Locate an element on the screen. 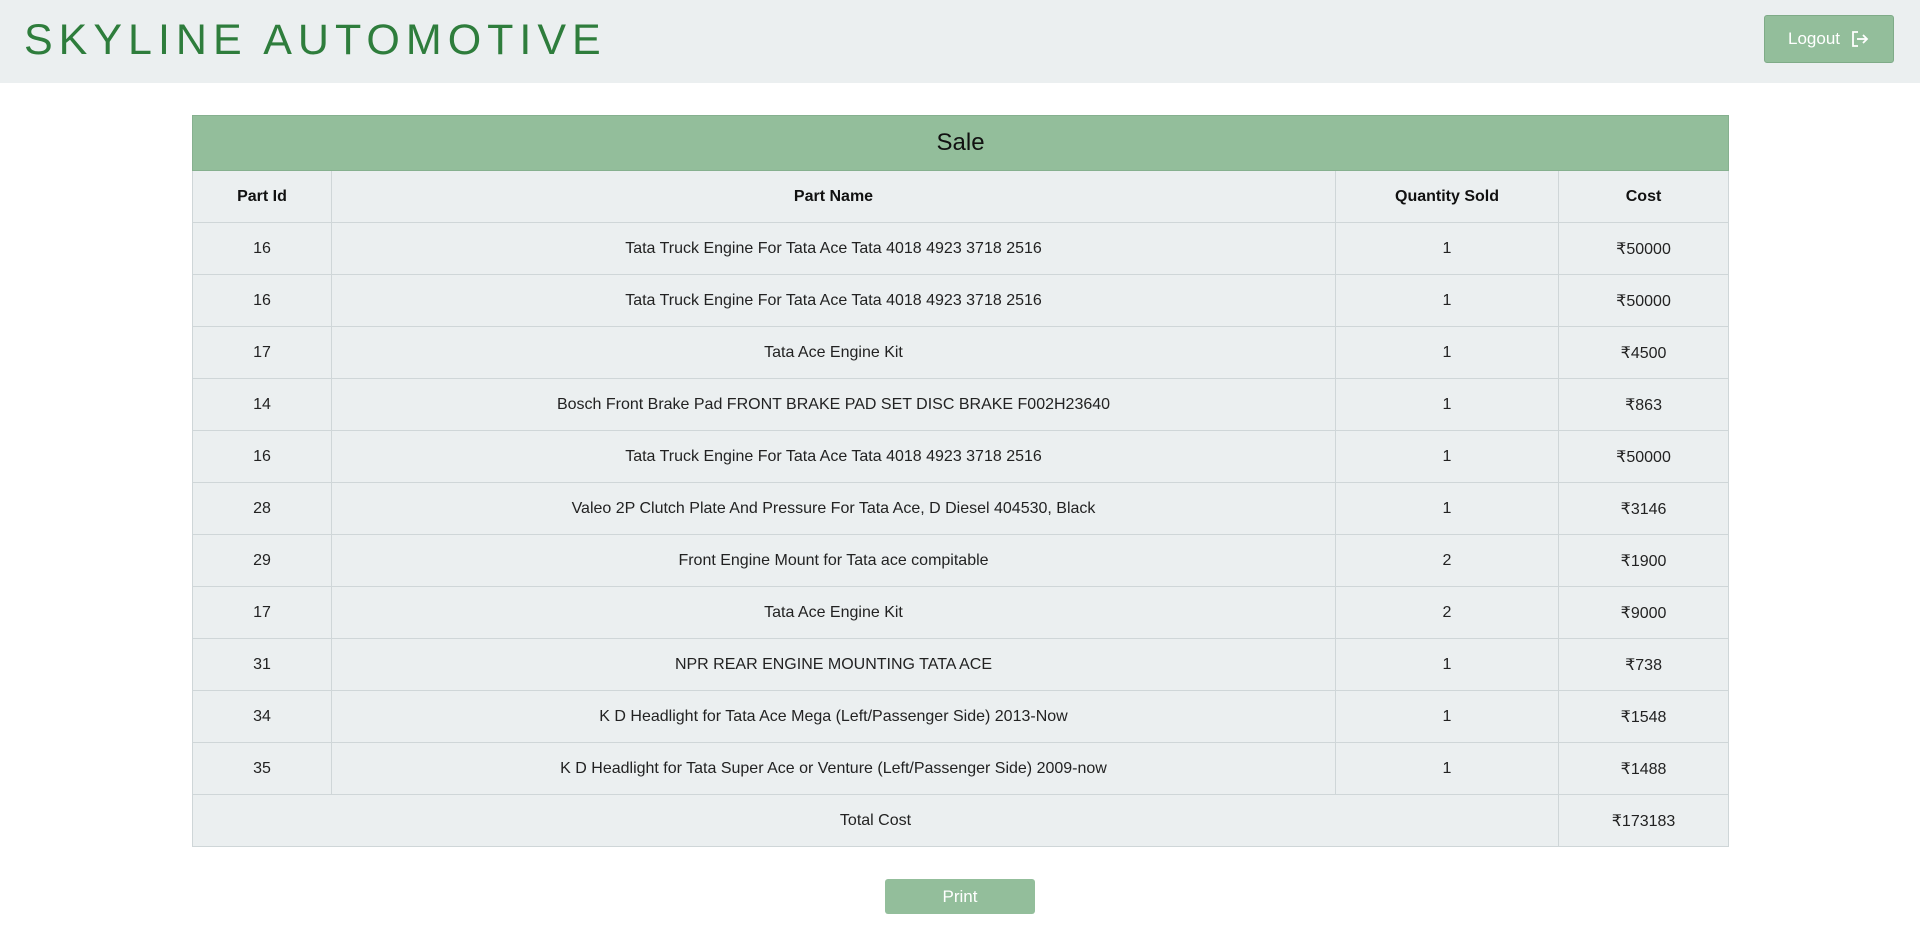 This screenshot has height=933, width=1920. cost-cell: ₹3146 is located at coordinates (1643, 508).